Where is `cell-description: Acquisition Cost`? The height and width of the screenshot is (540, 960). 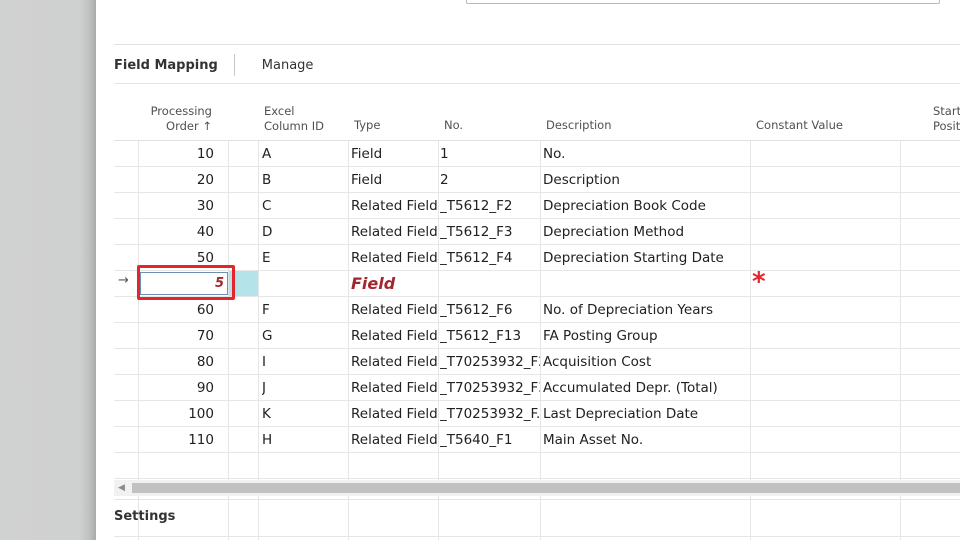
cell-description: Acquisition Cost is located at coordinates (645, 362).